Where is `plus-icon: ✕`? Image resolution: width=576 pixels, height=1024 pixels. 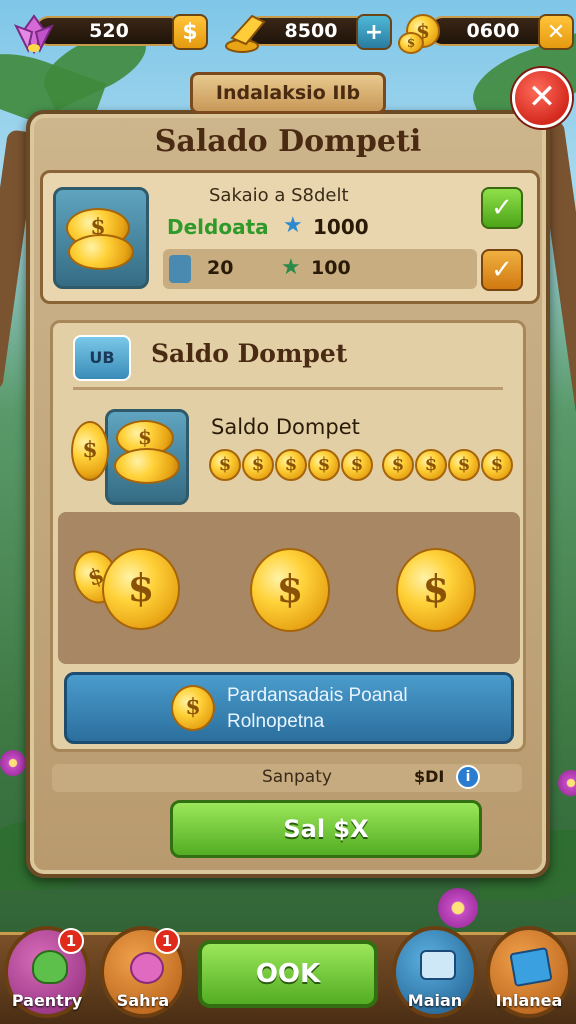 plus-icon: ✕ is located at coordinates (556, 32).